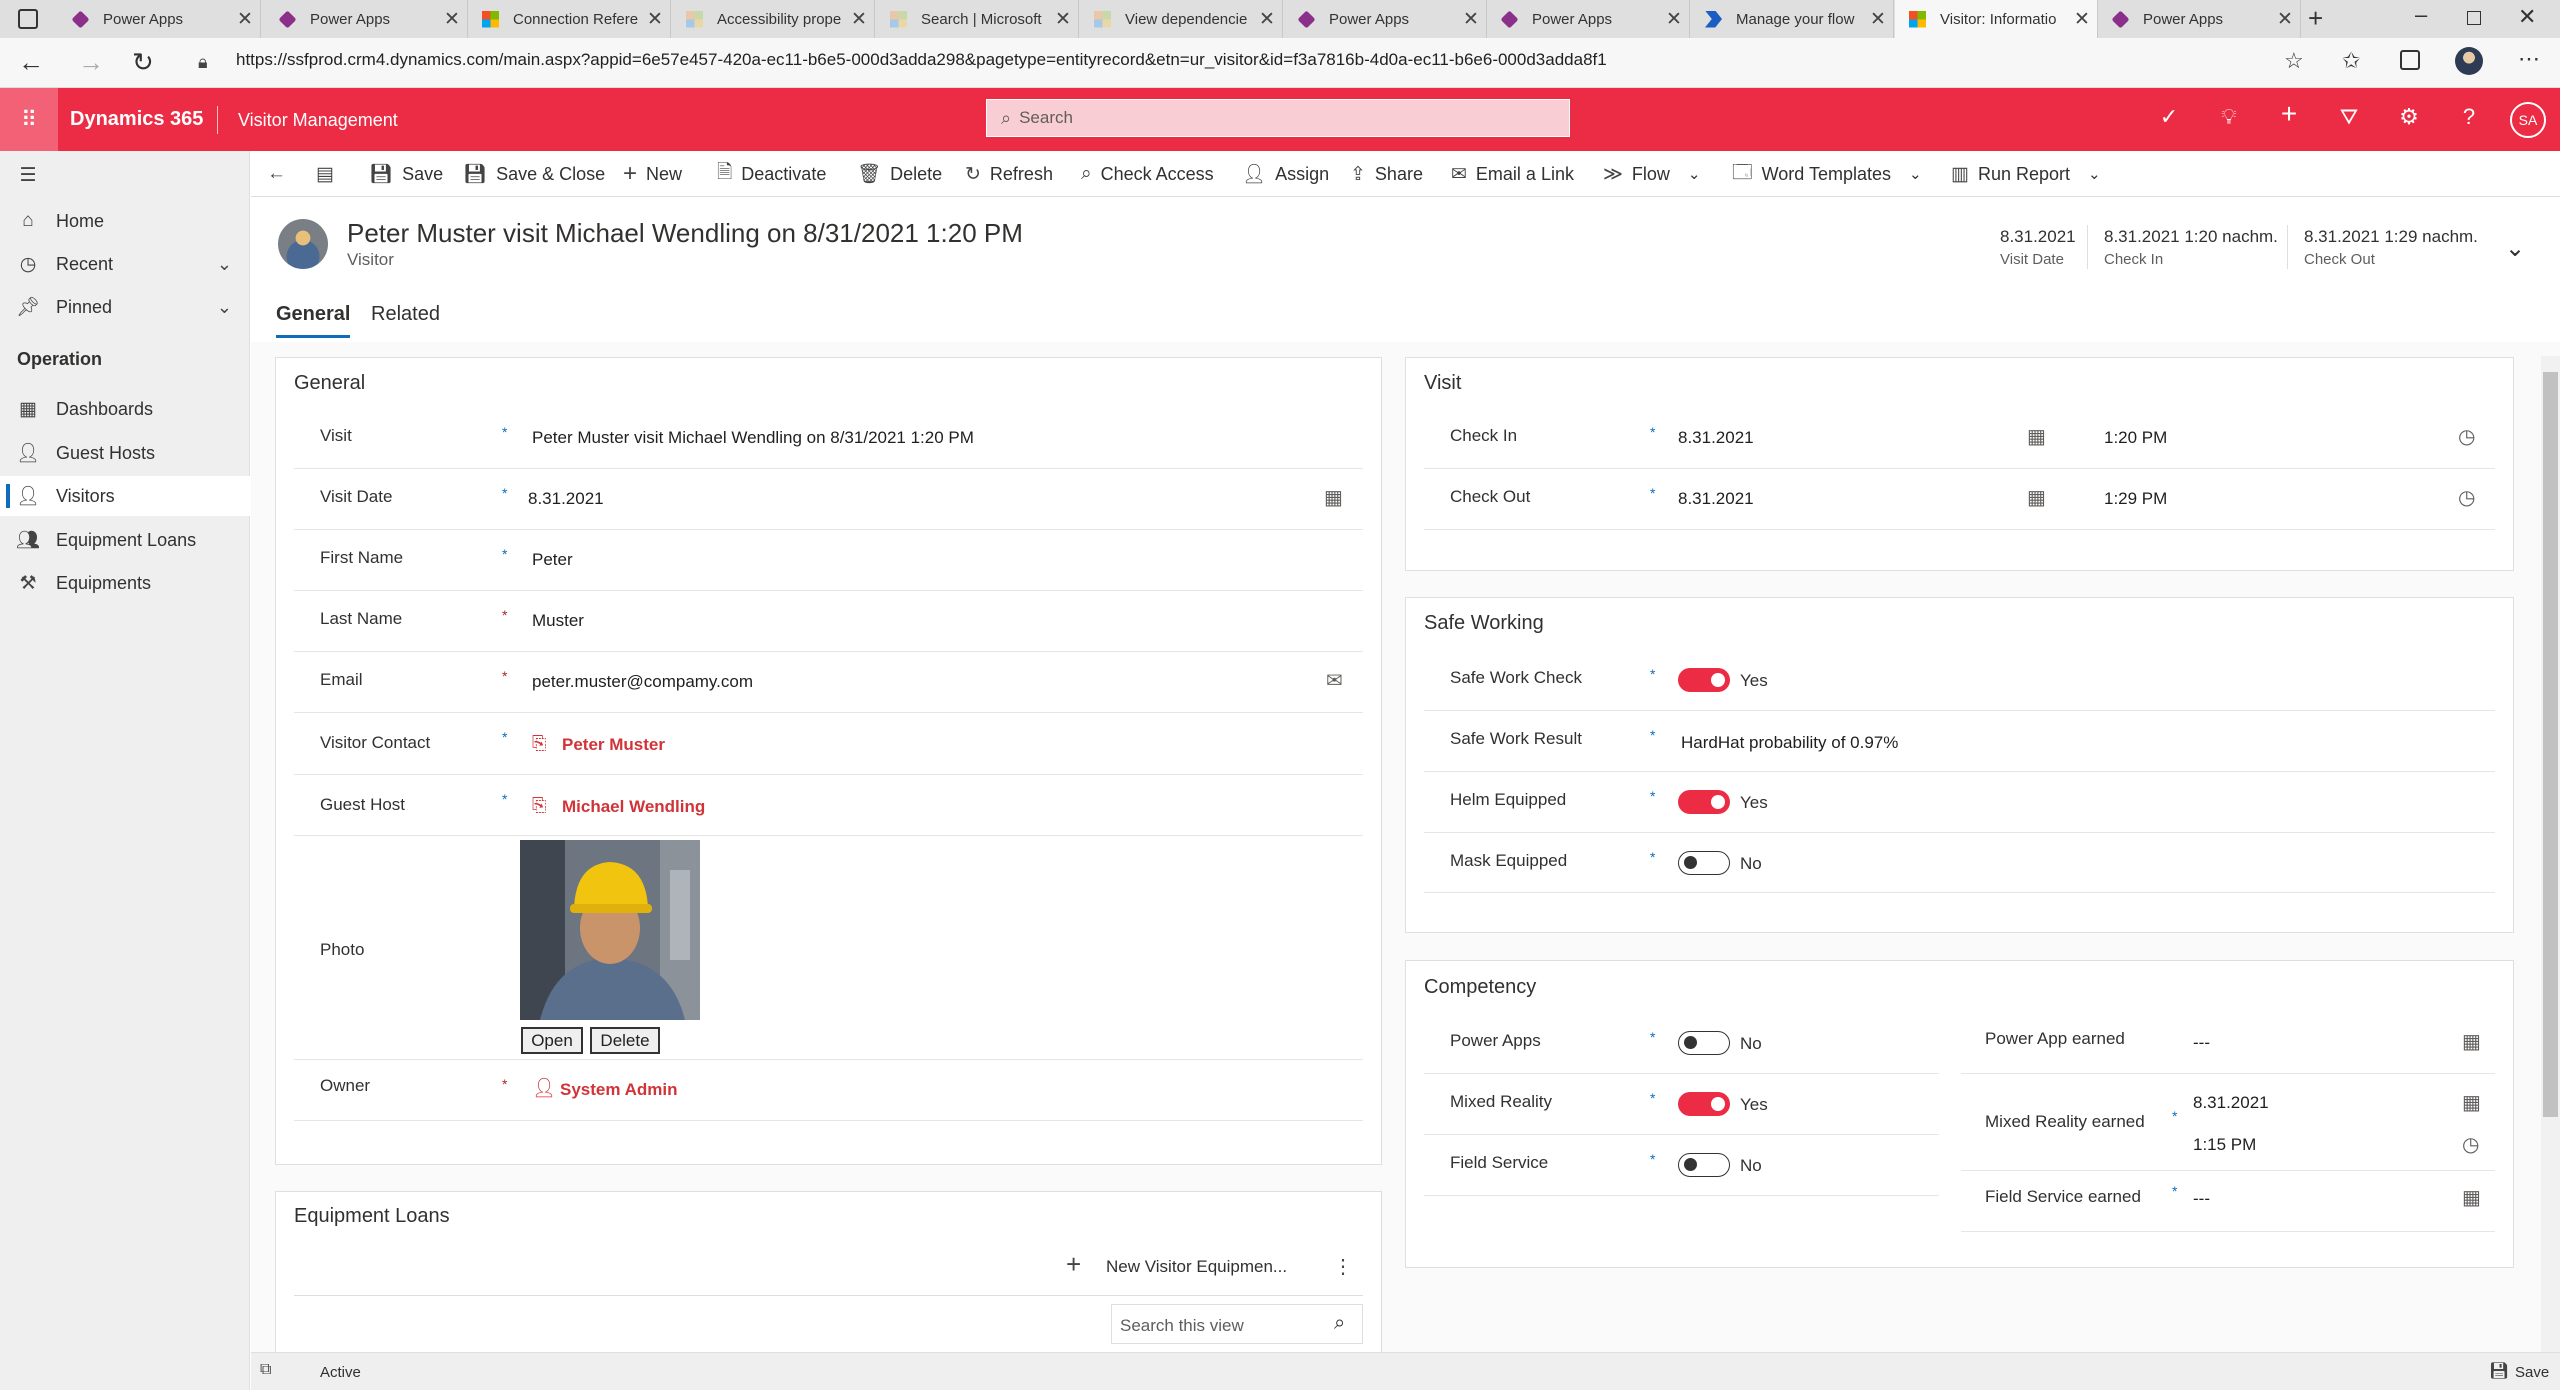 The width and height of the screenshot is (2560, 1390). What do you see at coordinates (1343, 1266) in the screenshot?
I see `more-vertical-icon: ⋮` at bounding box center [1343, 1266].